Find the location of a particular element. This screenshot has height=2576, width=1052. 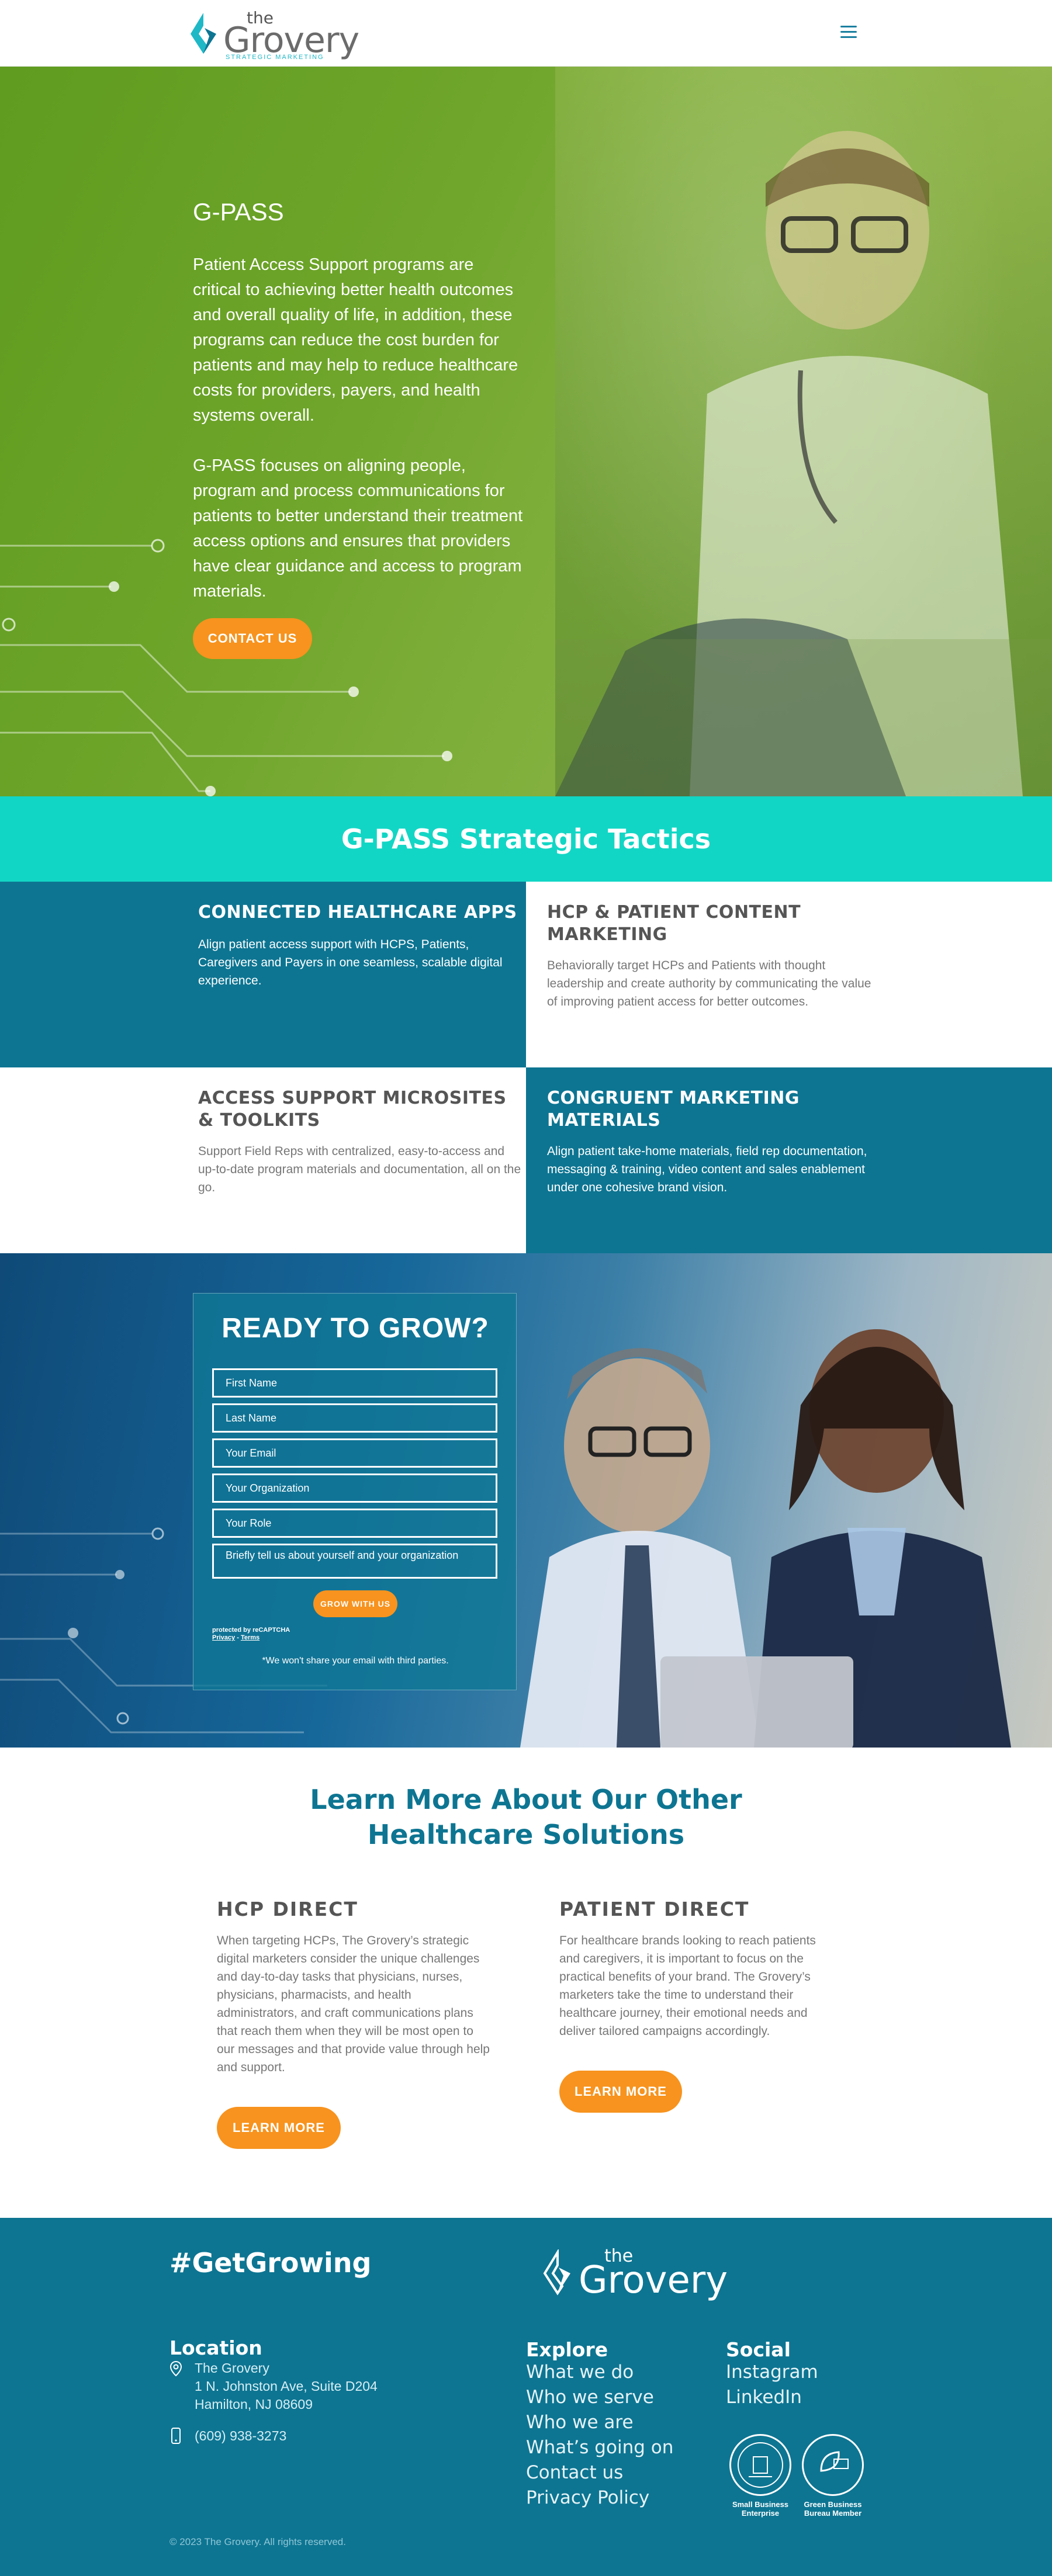

phone-icon is located at coordinates (176, 2436).